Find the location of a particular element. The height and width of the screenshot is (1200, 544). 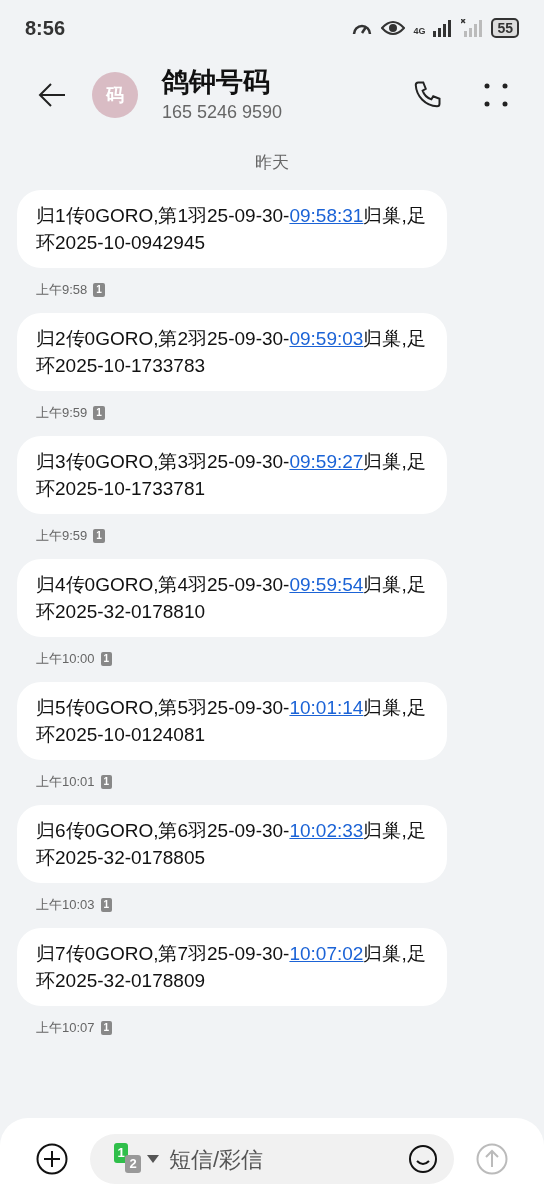

message-time: 上午10:07 is located at coordinates (65, 1027).